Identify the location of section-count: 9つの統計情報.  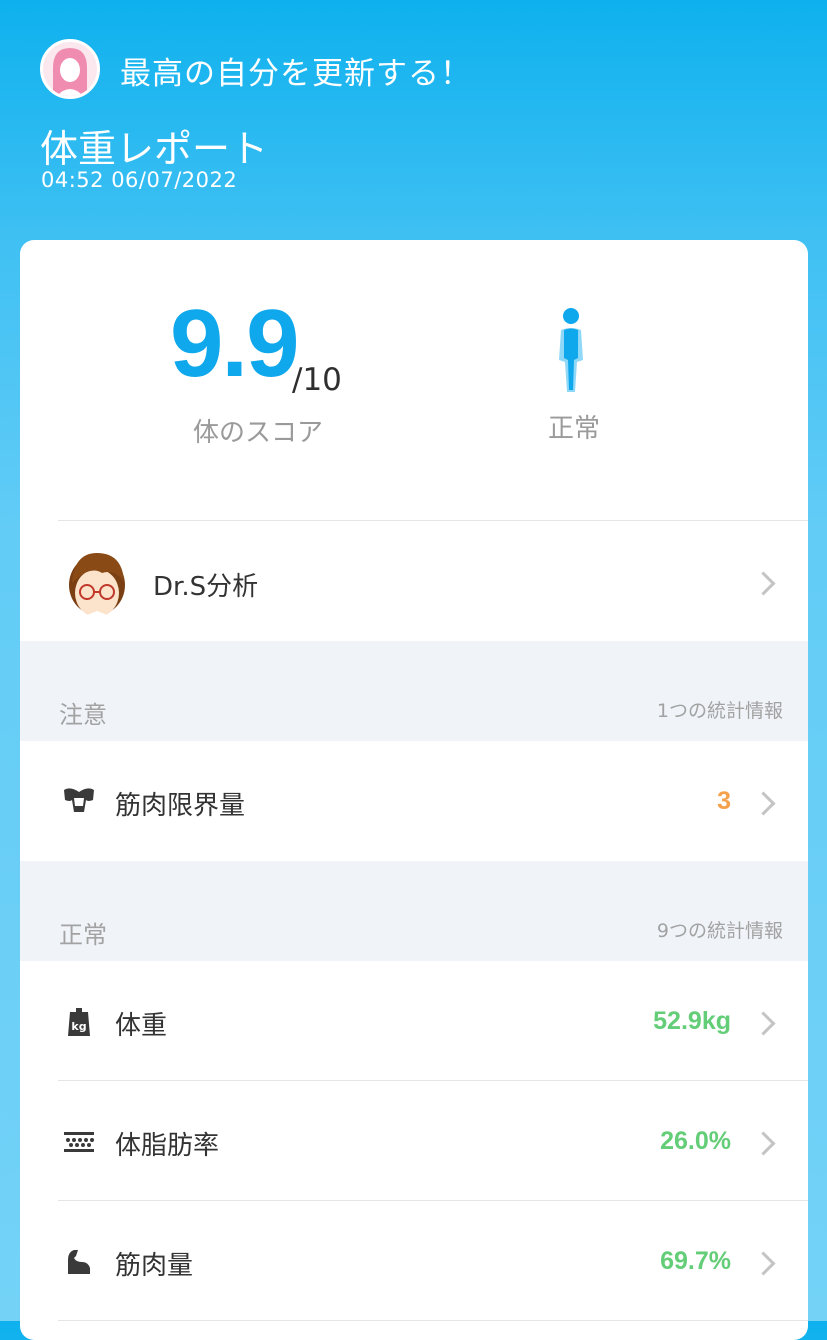
(719, 931).